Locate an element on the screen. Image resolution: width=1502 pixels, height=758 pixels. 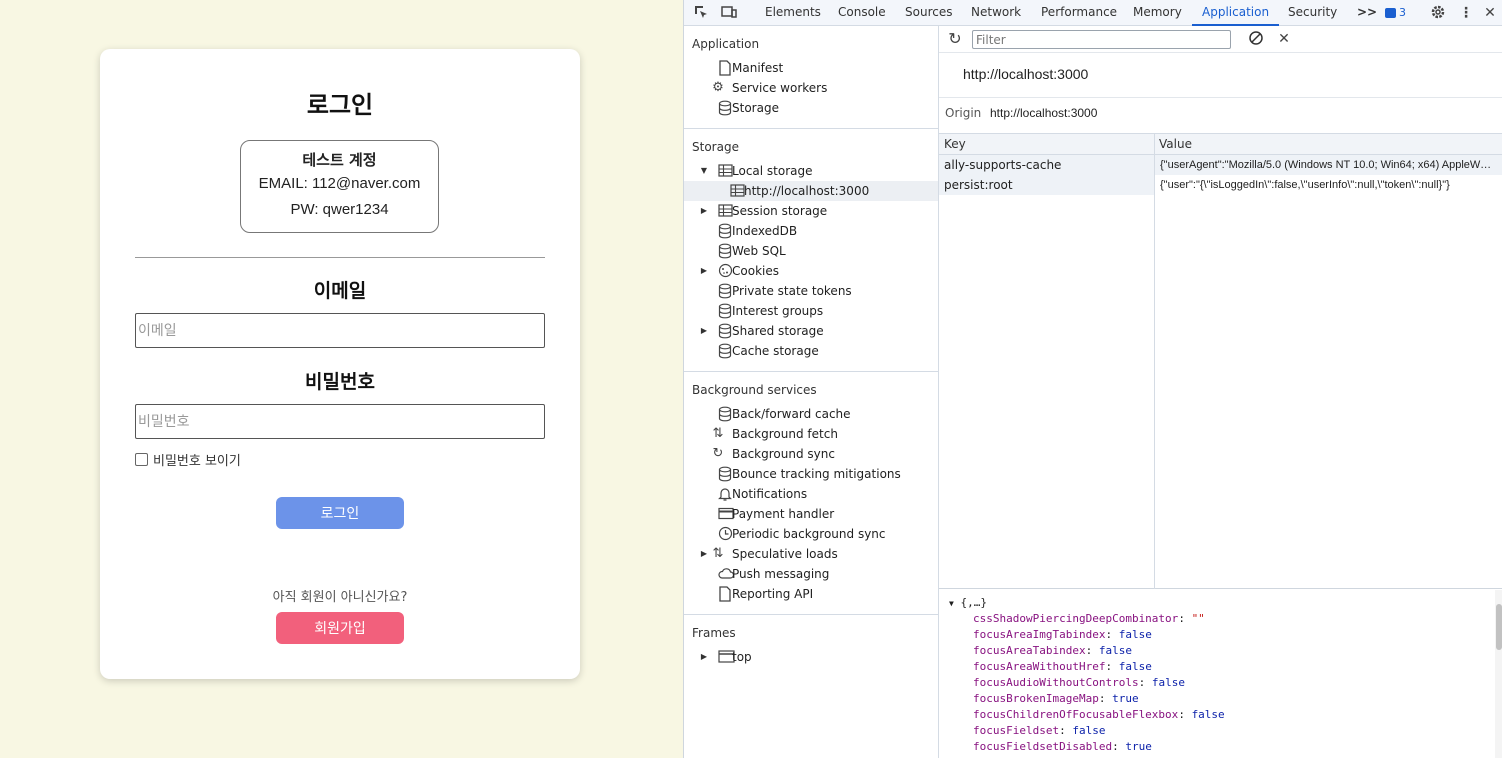
test-account-title: 테스트 계정 is located at coordinates (339, 160).